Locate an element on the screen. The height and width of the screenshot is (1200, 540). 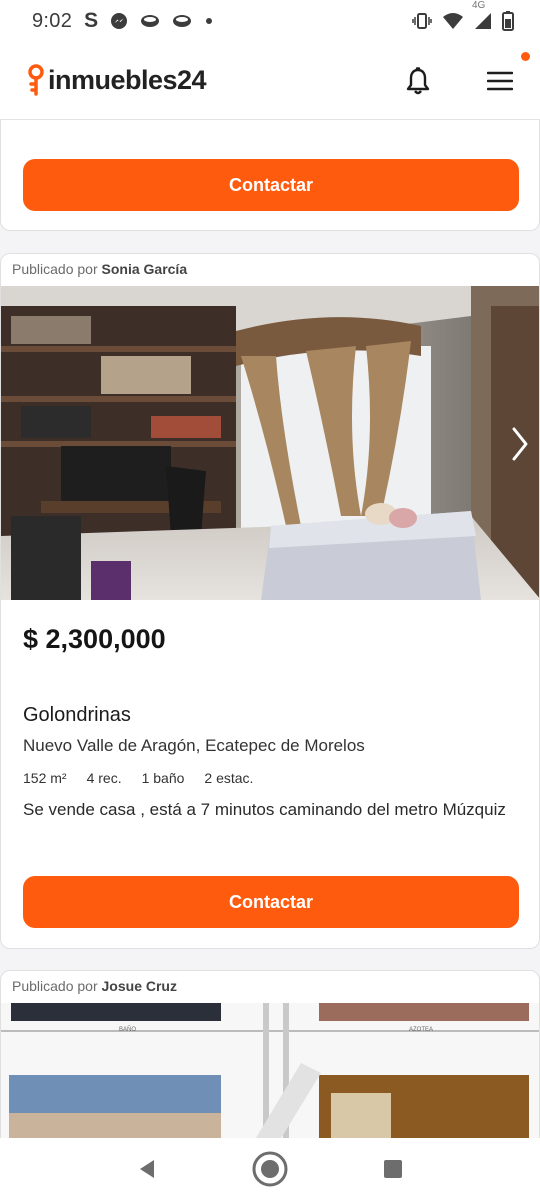
listing-card: Contactar is located at coordinates (270, 175).